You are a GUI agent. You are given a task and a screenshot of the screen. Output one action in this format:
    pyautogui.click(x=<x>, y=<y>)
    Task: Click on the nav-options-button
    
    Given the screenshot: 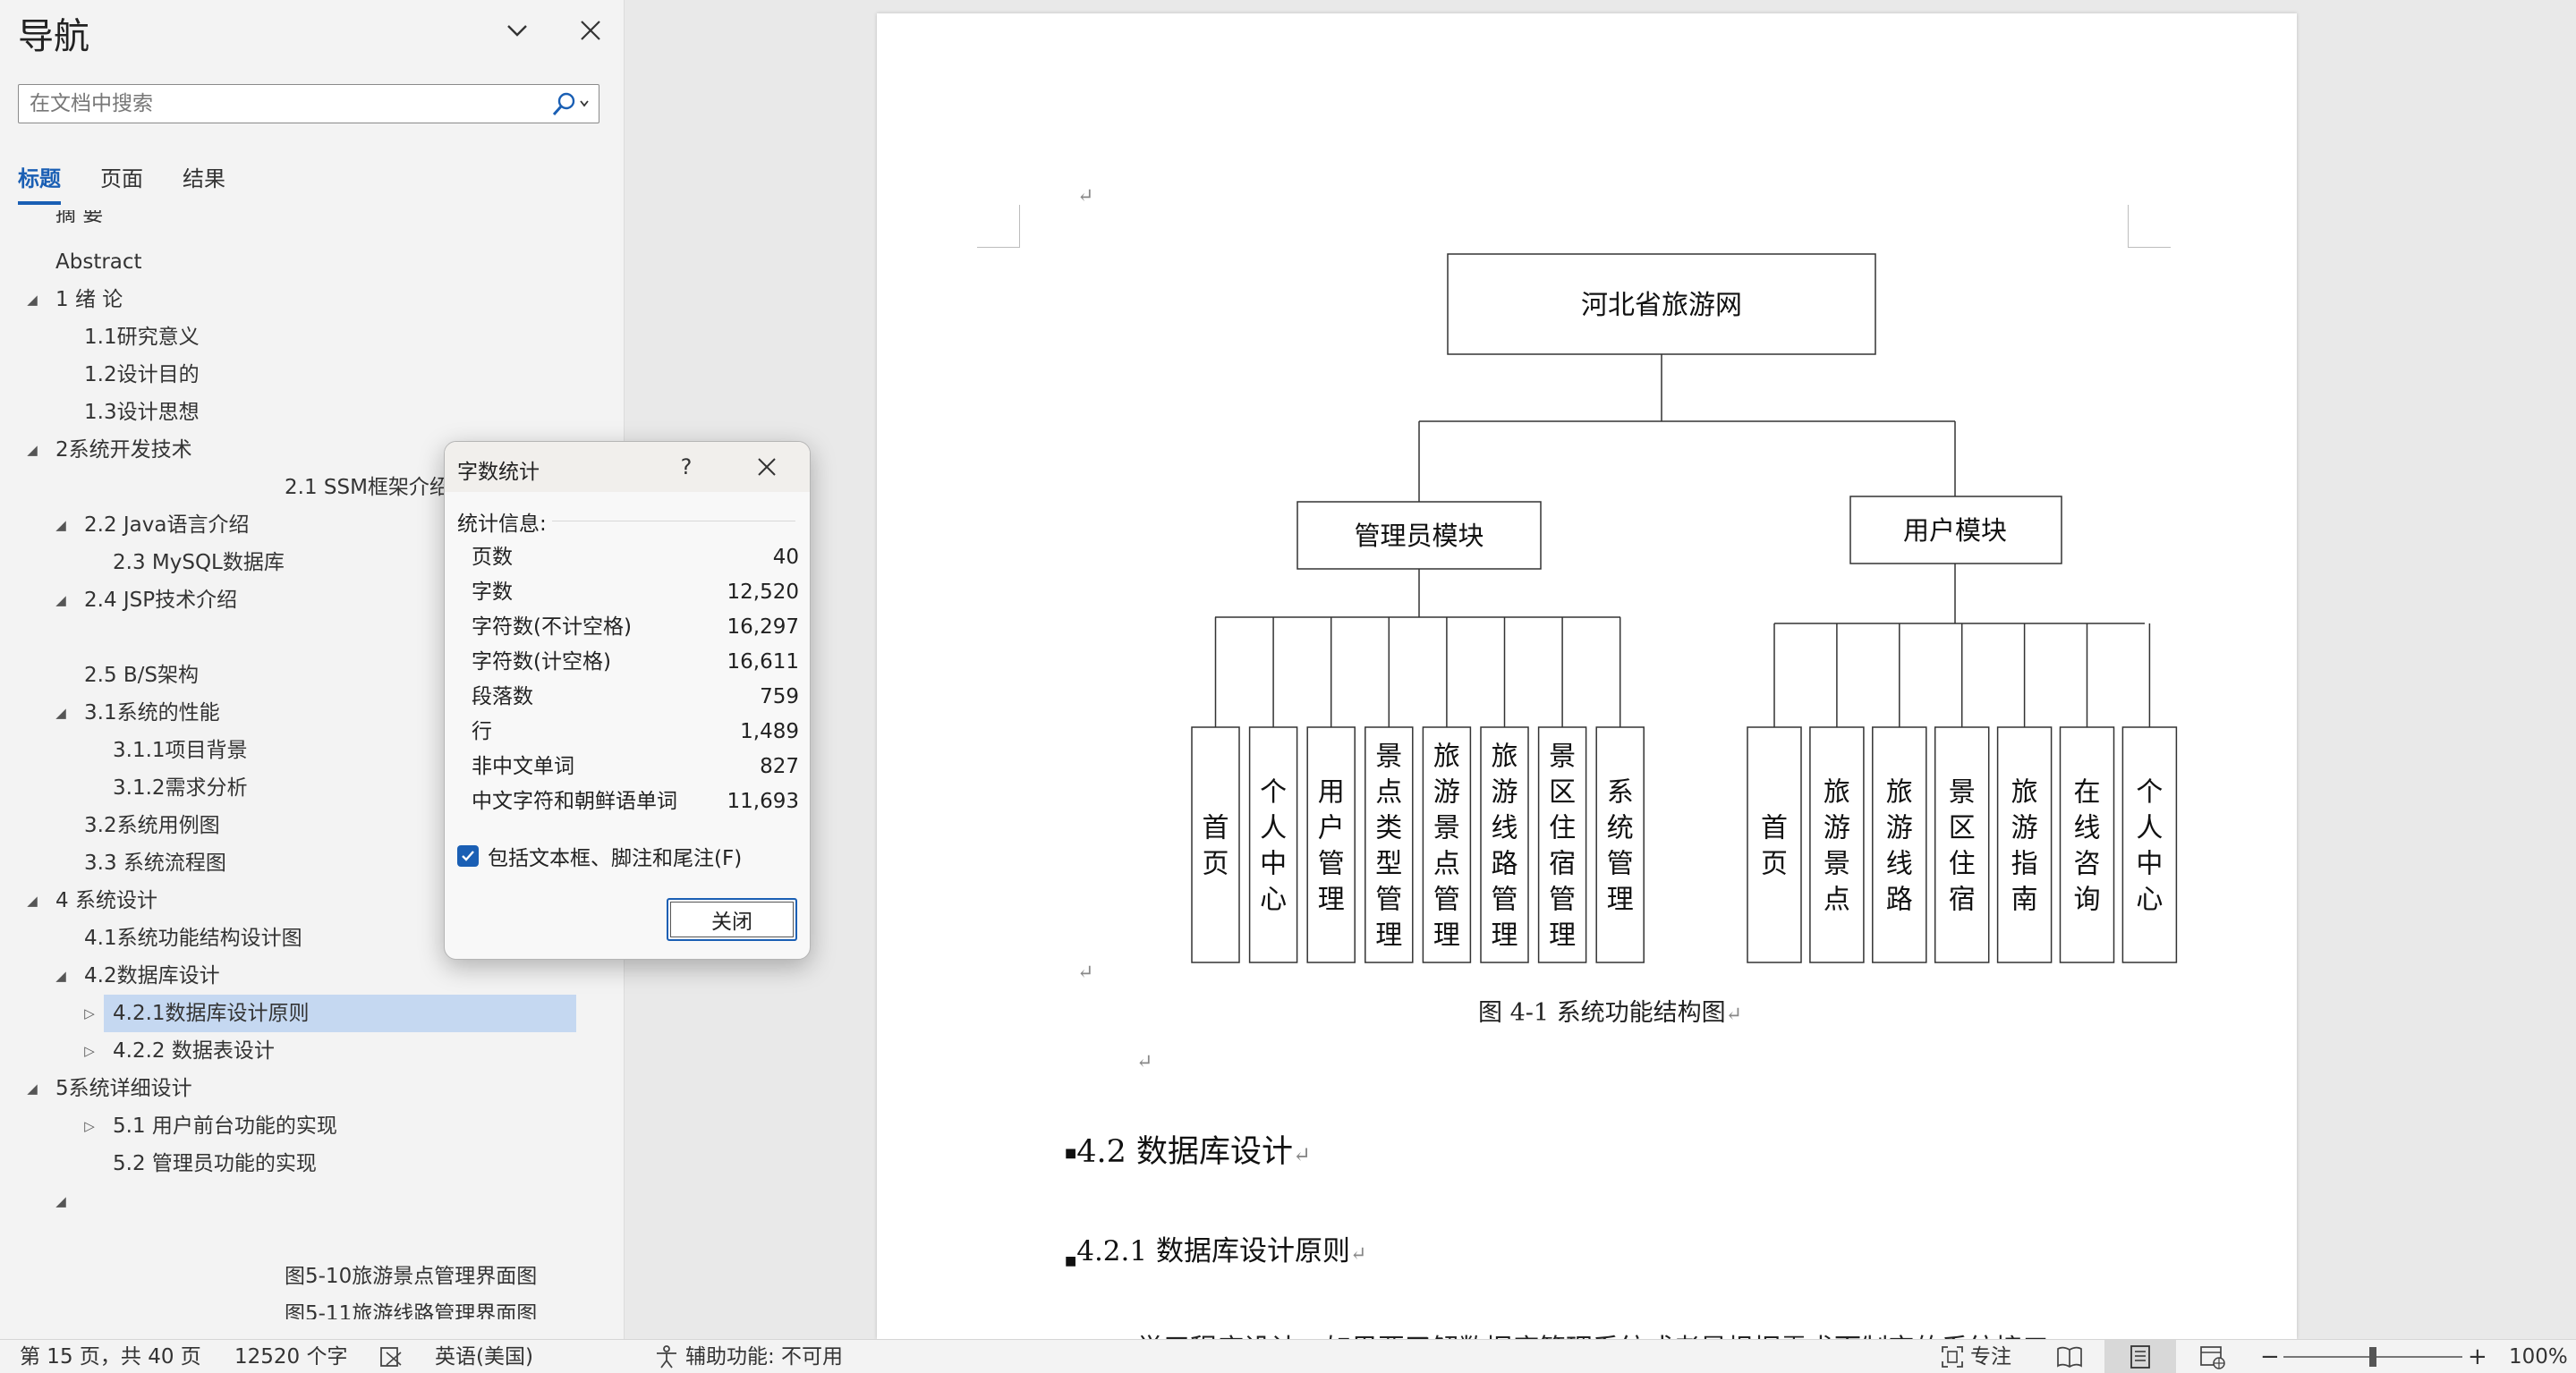 What is the action you would take?
    pyautogui.click(x=517, y=30)
    